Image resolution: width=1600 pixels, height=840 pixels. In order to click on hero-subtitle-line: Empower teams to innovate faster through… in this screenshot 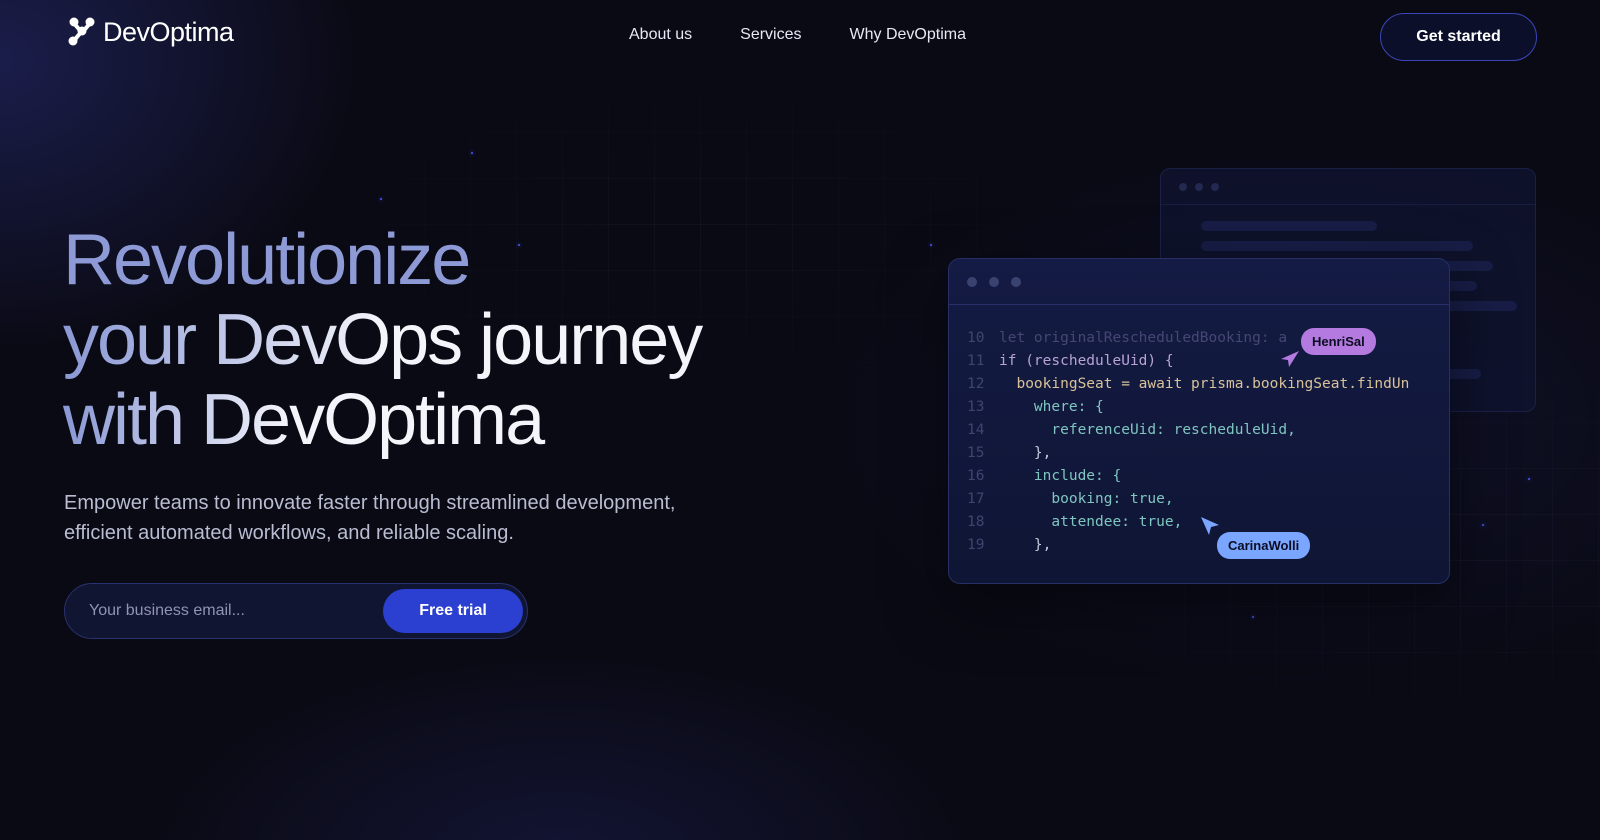, I will do `click(370, 503)`.